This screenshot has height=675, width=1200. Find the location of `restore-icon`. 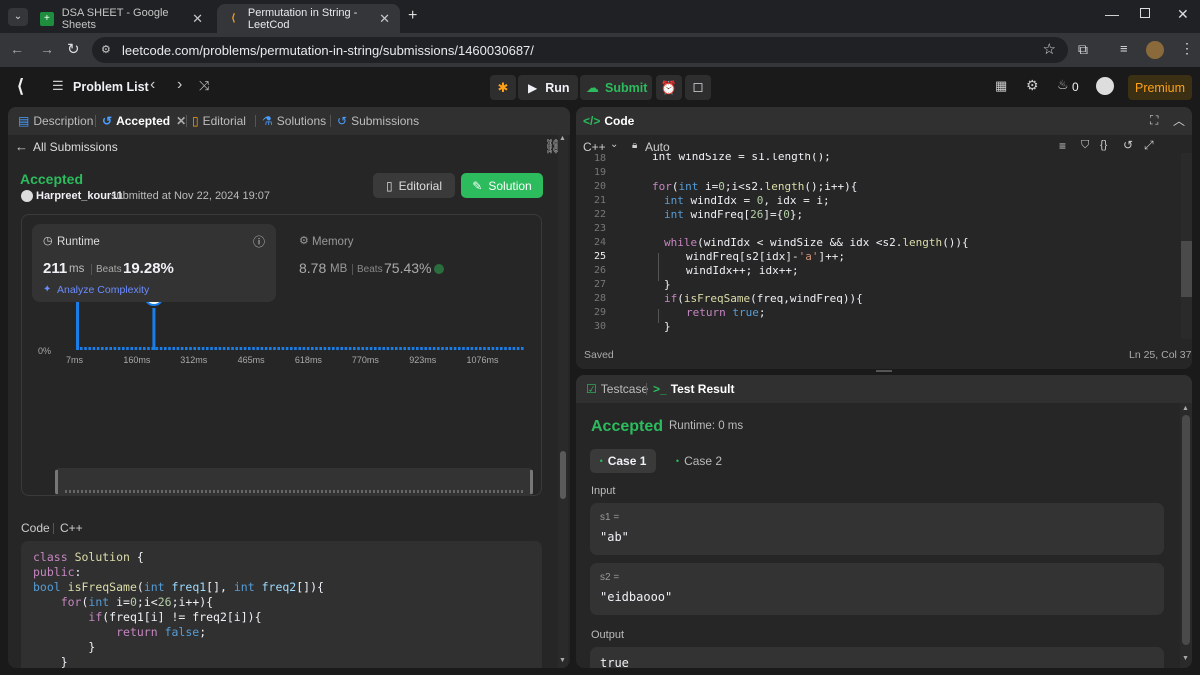

restore-icon is located at coordinates (1145, 13).